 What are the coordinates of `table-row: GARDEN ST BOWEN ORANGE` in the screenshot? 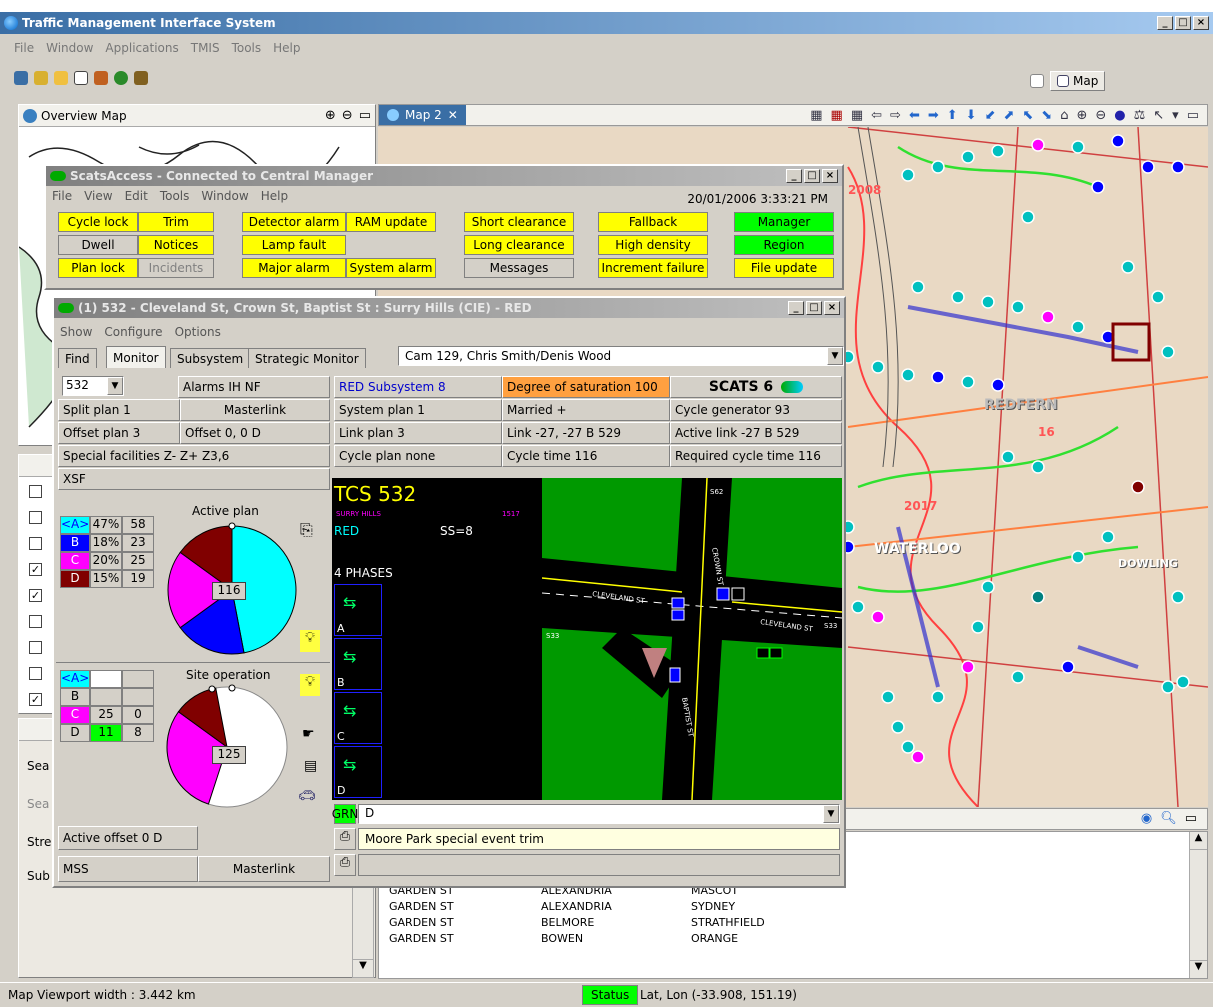 It's located at (784, 940).